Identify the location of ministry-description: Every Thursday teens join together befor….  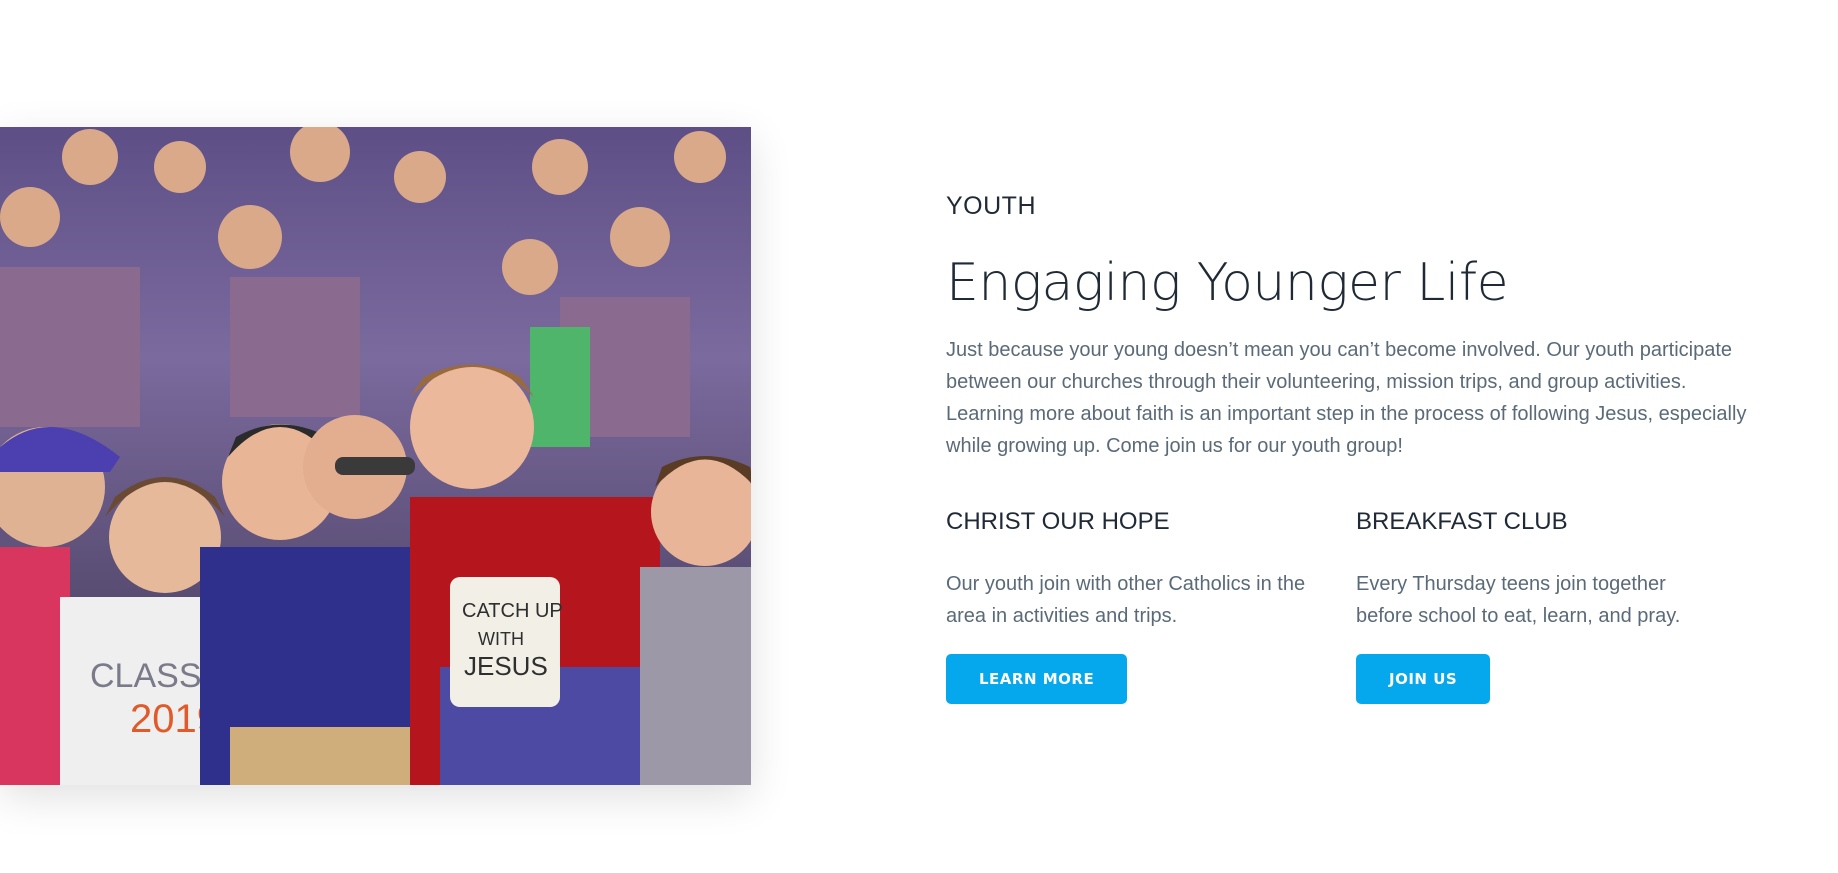
(1518, 600).